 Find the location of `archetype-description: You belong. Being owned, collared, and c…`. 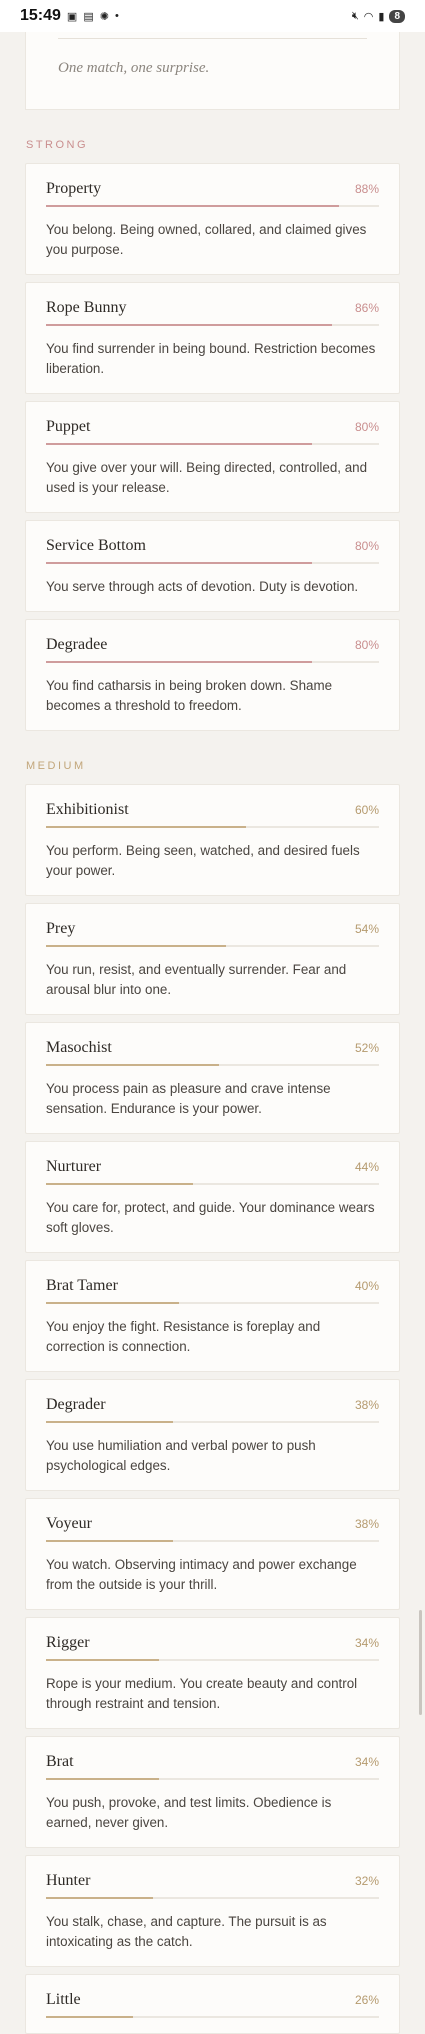

archetype-description: You belong. Being owned, collared, and c… is located at coordinates (206, 239).